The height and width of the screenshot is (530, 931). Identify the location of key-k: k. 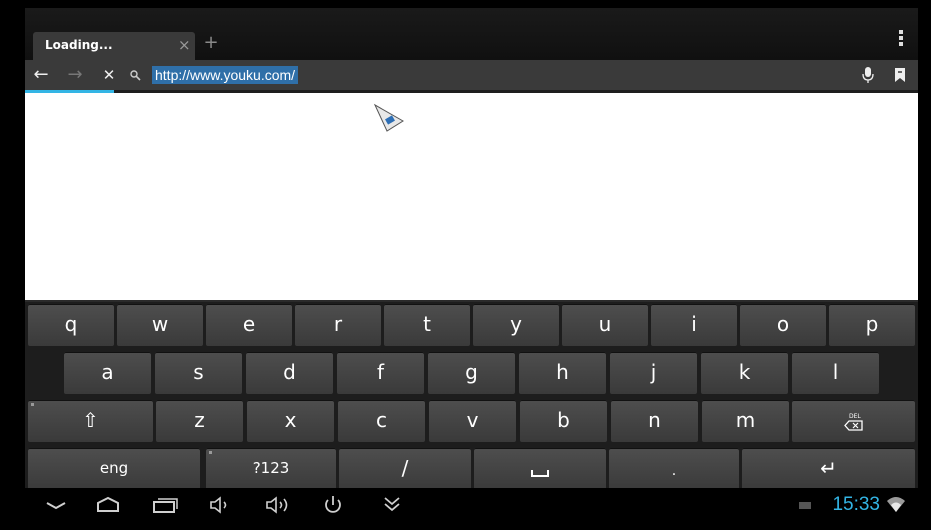
(744, 373).